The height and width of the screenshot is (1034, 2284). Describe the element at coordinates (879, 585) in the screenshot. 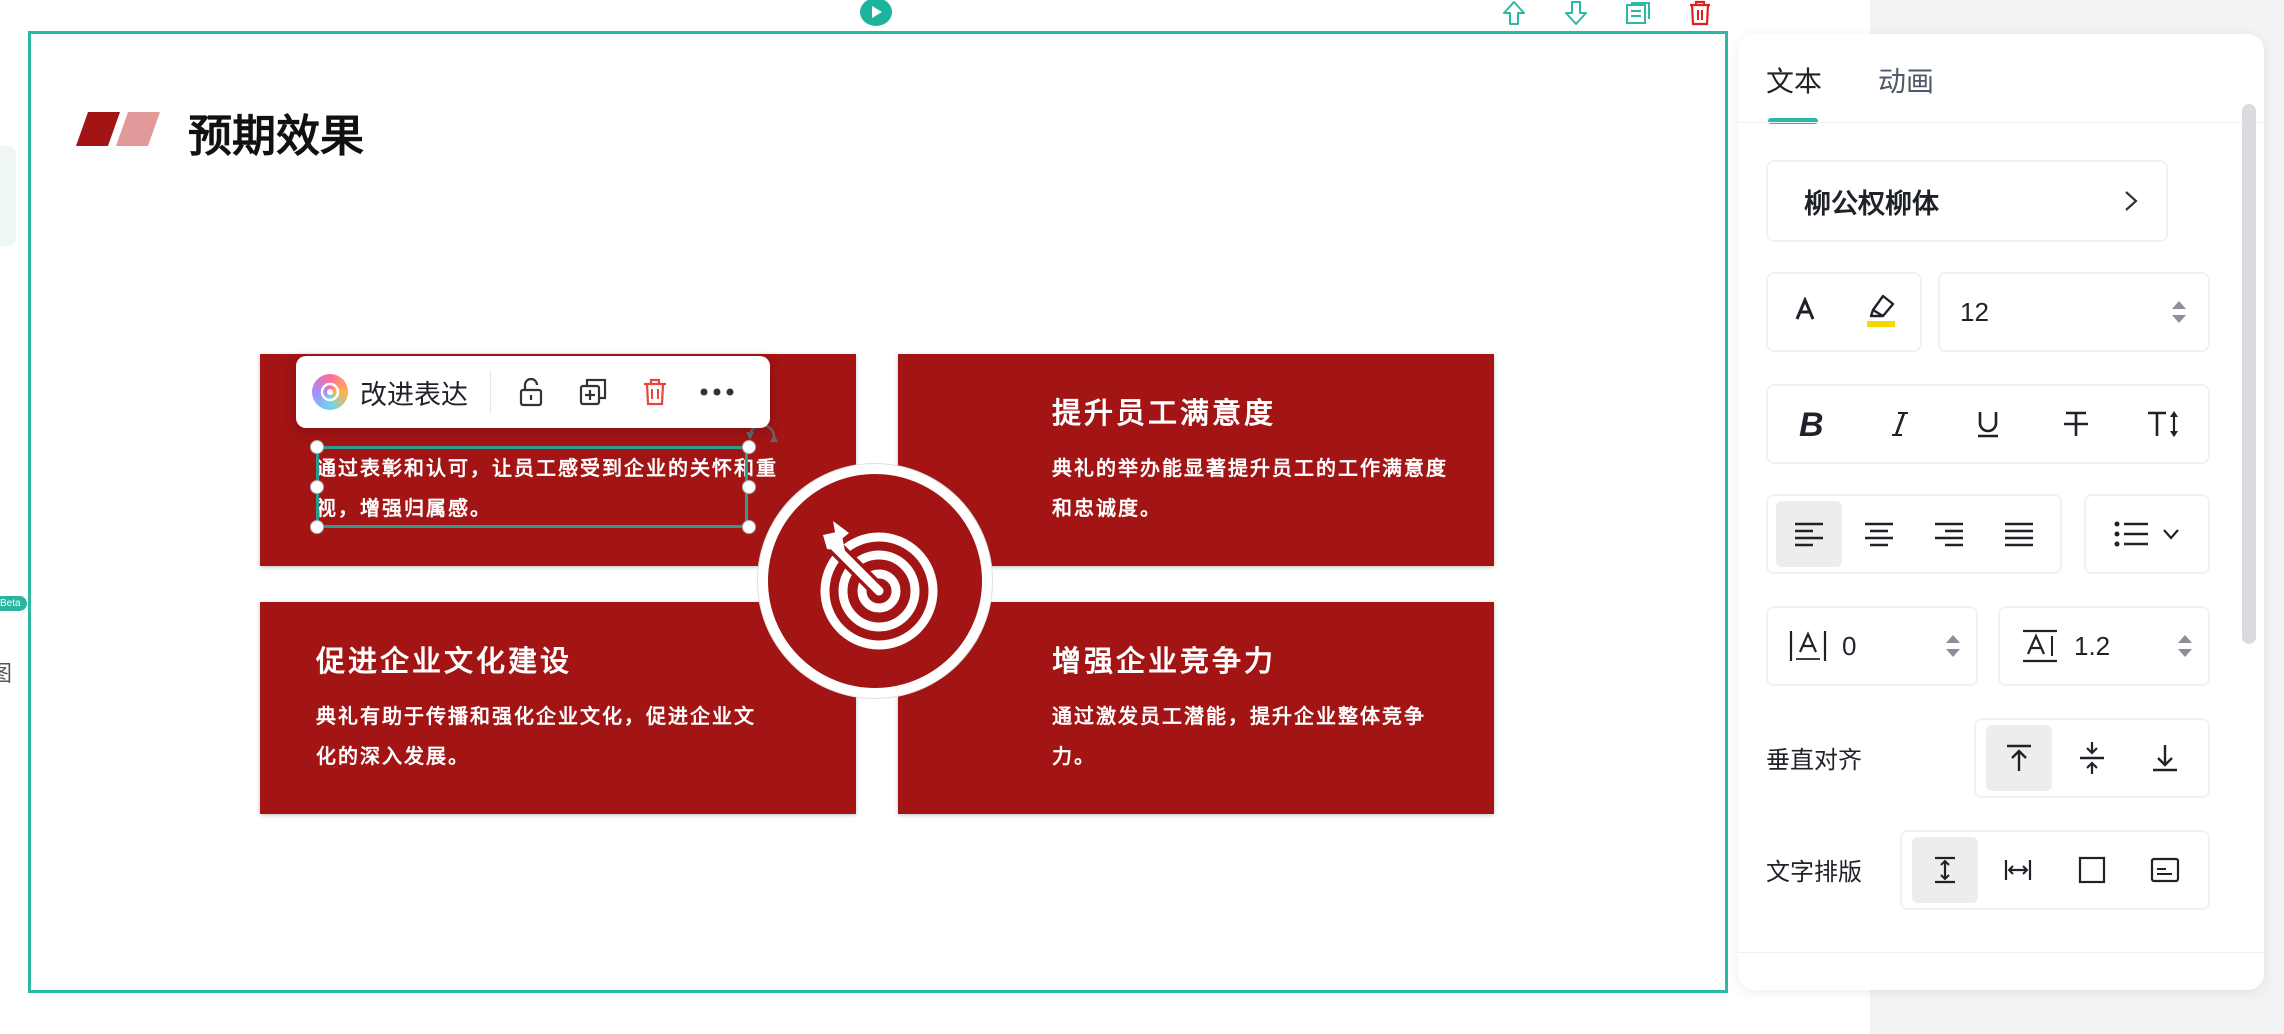

I see `target-dart-icon` at that location.